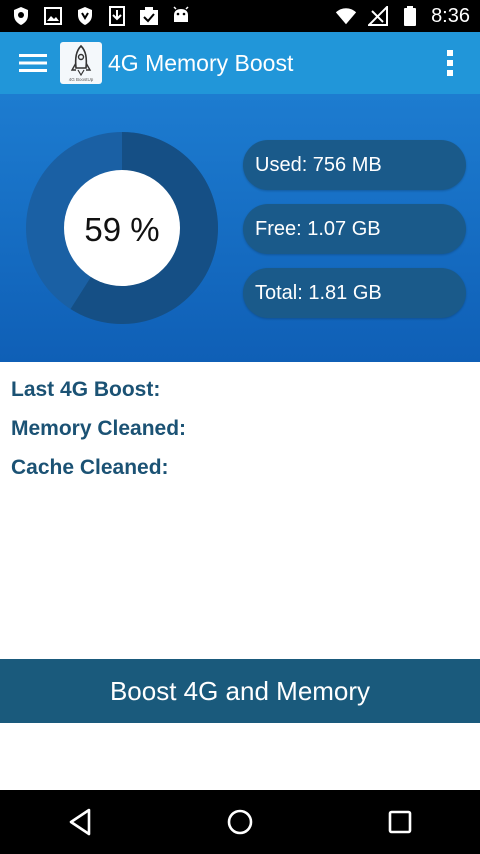 The image size is (480, 854). I want to click on cache-cleaned-label: Cache Cleaned:, so click(90, 467).